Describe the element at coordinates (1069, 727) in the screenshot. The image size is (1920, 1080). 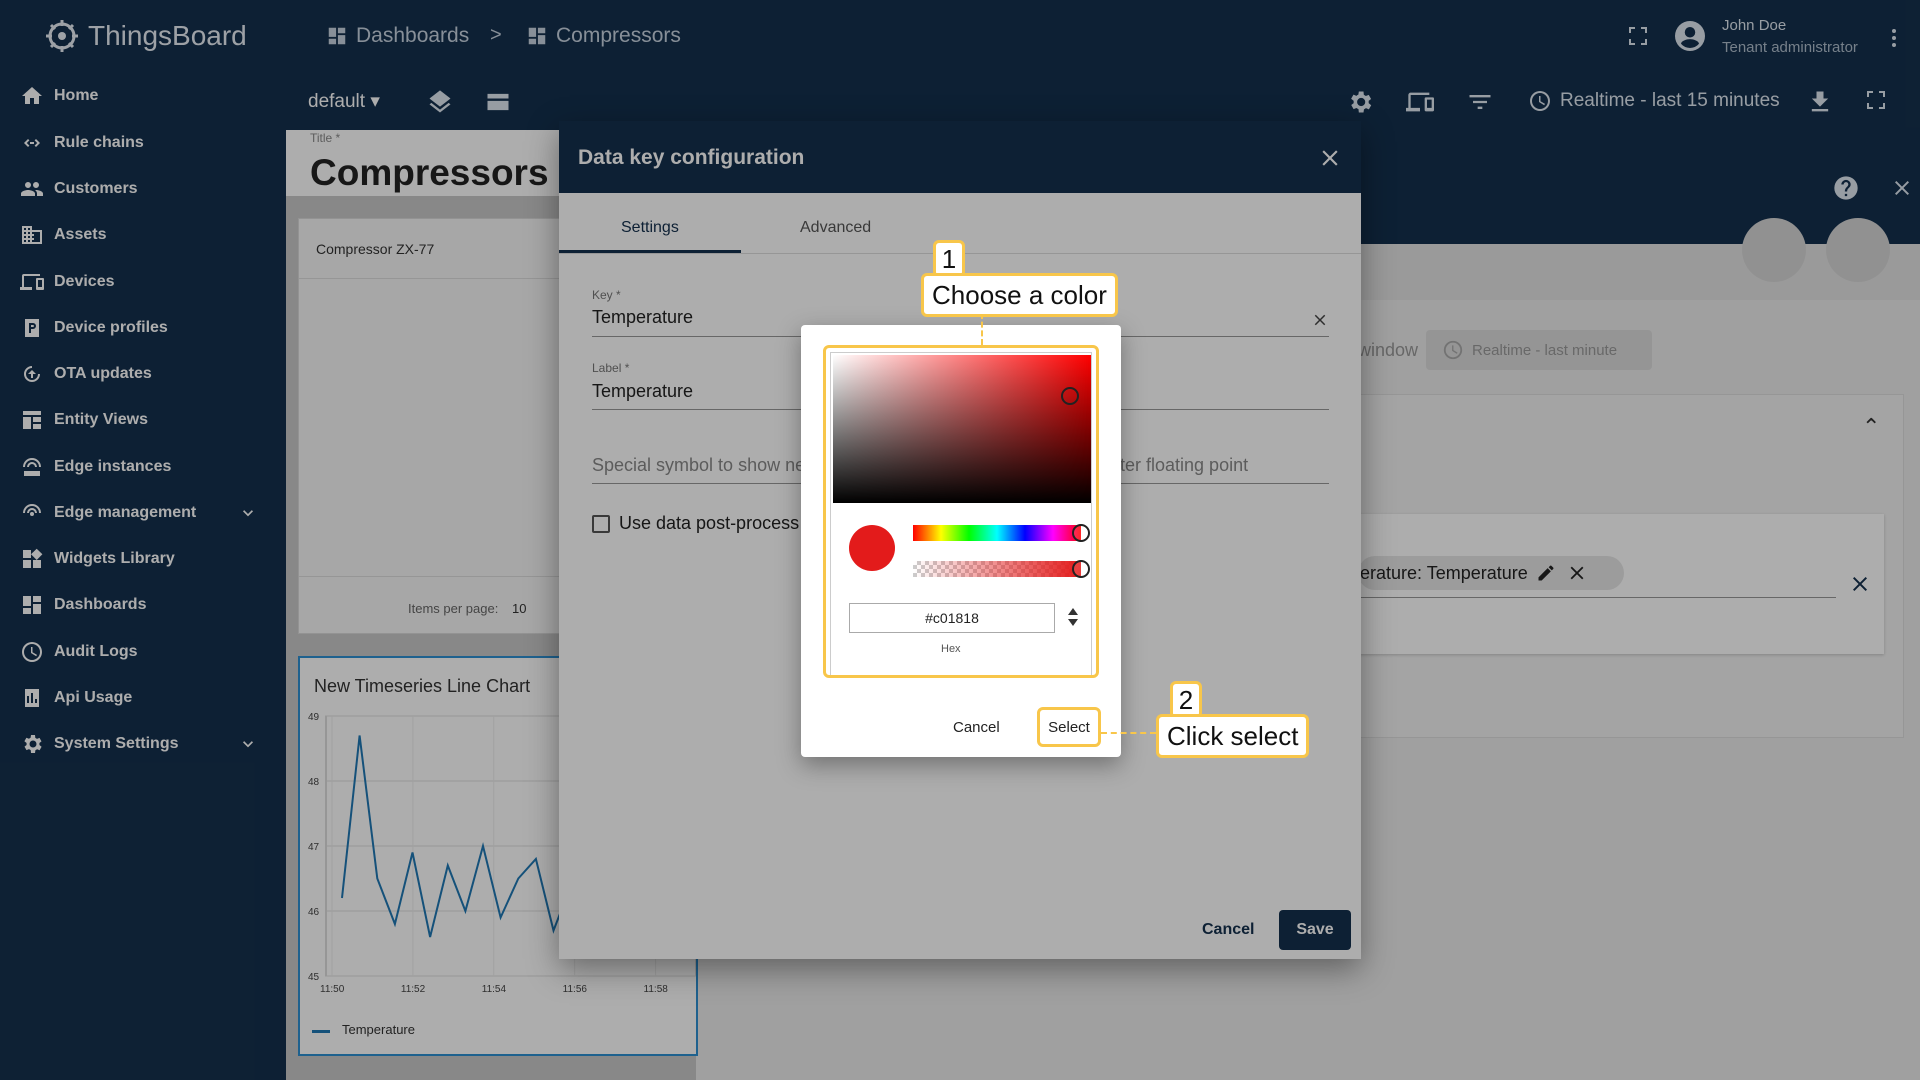
I see `highlight-select-button` at that location.